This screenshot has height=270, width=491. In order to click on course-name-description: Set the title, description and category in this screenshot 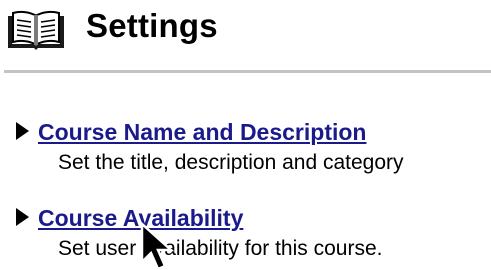, I will do `click(231, 162)`.